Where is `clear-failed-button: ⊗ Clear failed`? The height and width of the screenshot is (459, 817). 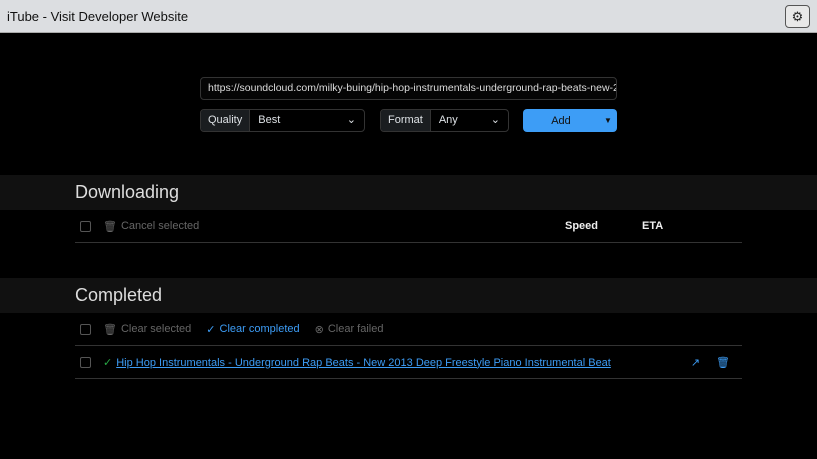
clear-failed-button: ⊗ Clear failed is located at coordinates (349, 329).